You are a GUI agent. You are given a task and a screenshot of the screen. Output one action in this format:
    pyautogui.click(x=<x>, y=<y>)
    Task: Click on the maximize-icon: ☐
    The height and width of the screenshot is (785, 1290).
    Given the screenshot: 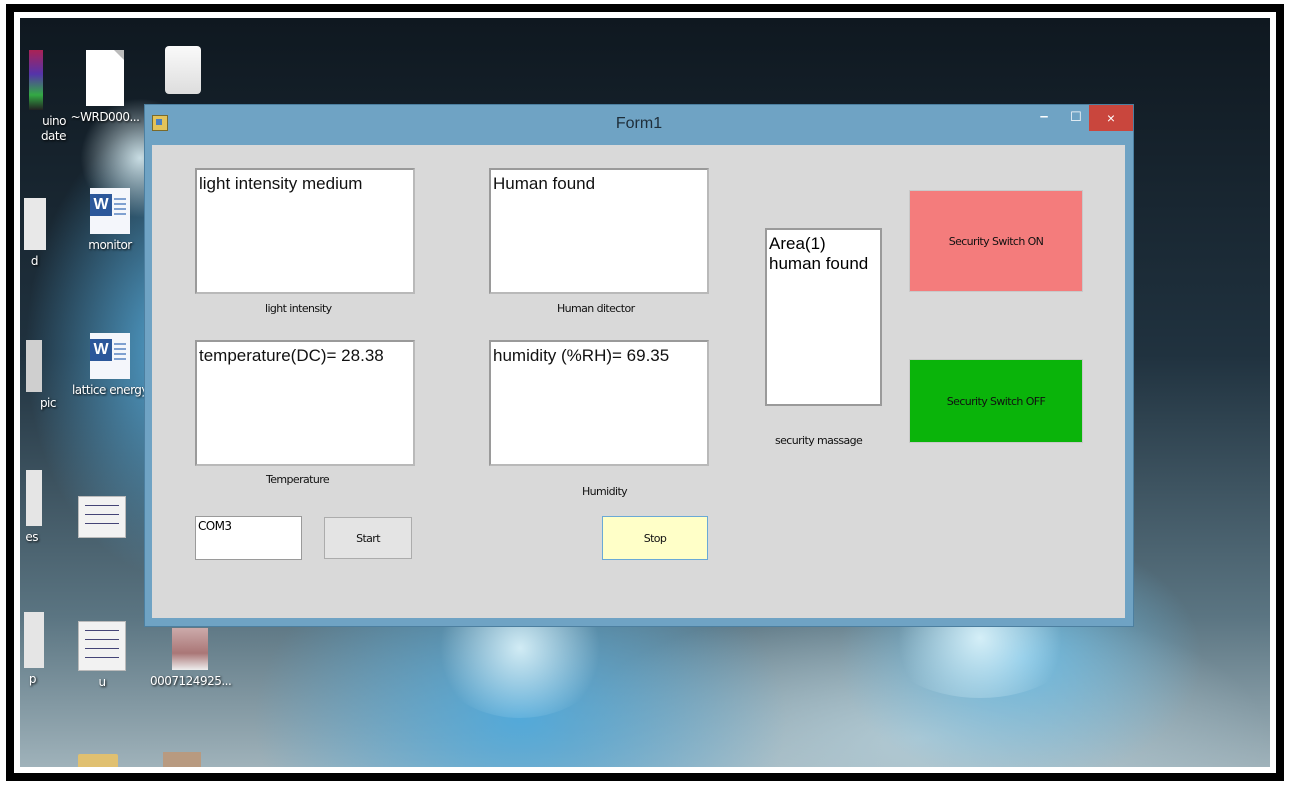 What is the action you would take?
    pyautogui.click(x=1076, y=116)
    